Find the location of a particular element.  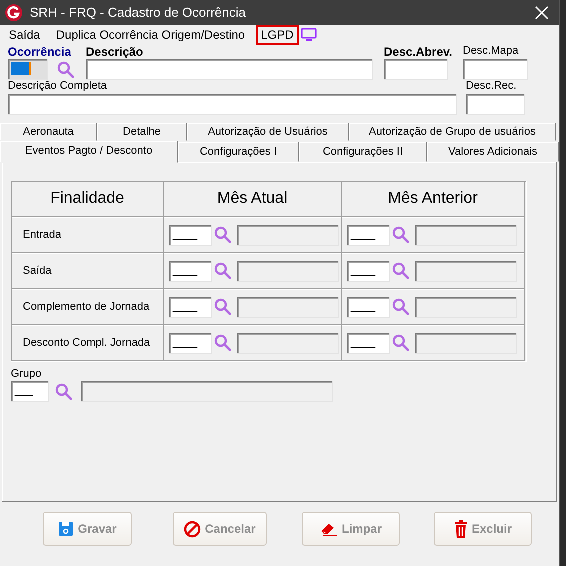

row-label: Complemento de Jornada is located at coordinates (86, 307).